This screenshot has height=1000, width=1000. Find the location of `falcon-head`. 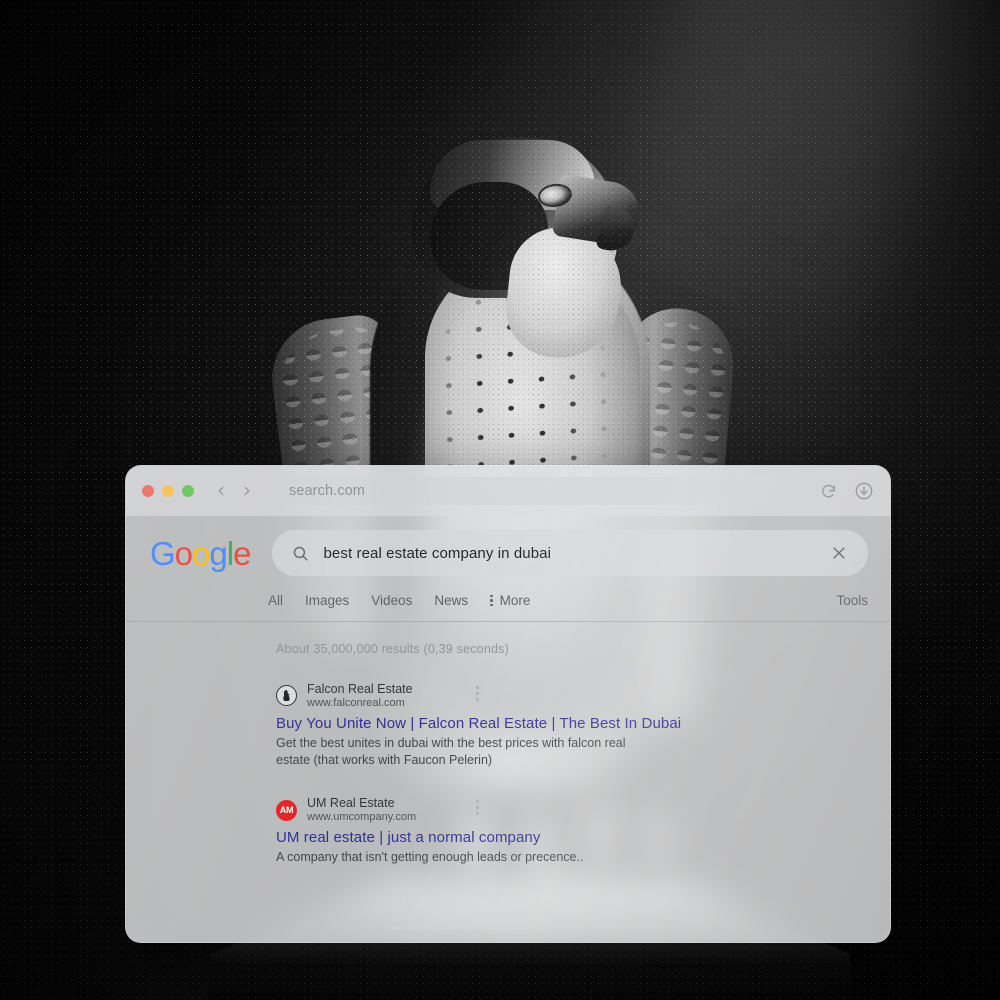

falcon-head is located at coordinates (514, 218).